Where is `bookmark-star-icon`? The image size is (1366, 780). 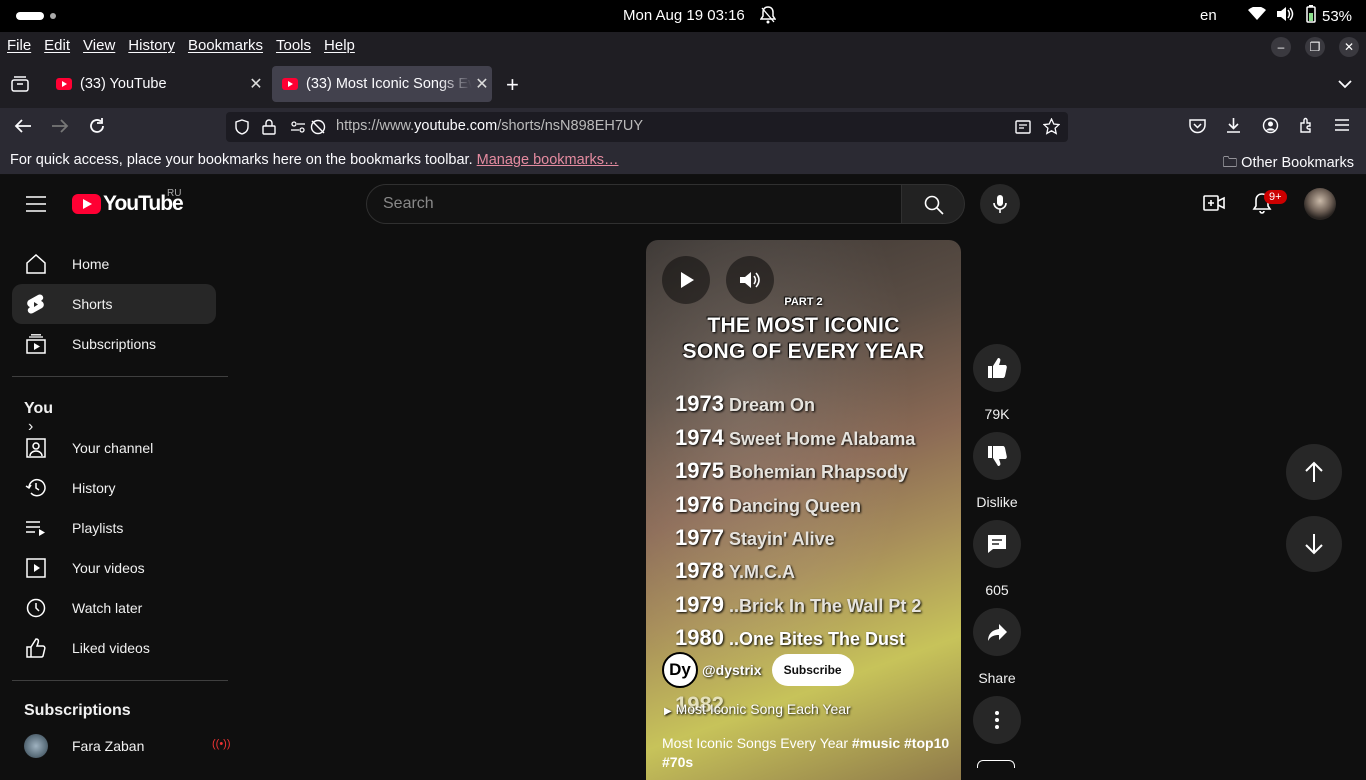 bookmark-star-icon is located at coordinates (1051, 128).